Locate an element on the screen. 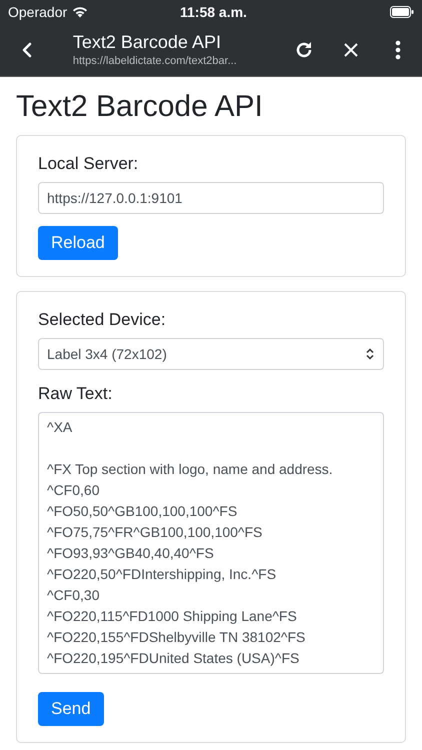 This screenshot has width=422, height=750. carrier-label: Operador is located at coordinates (38, 12).